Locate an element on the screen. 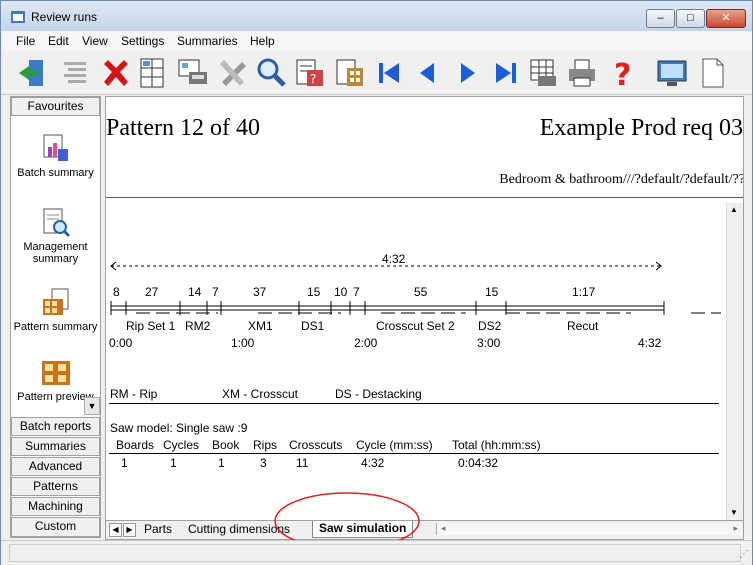 The width and height of the screenshot is (753, 565). table-header: Rips is located at coordinates (265, 445).